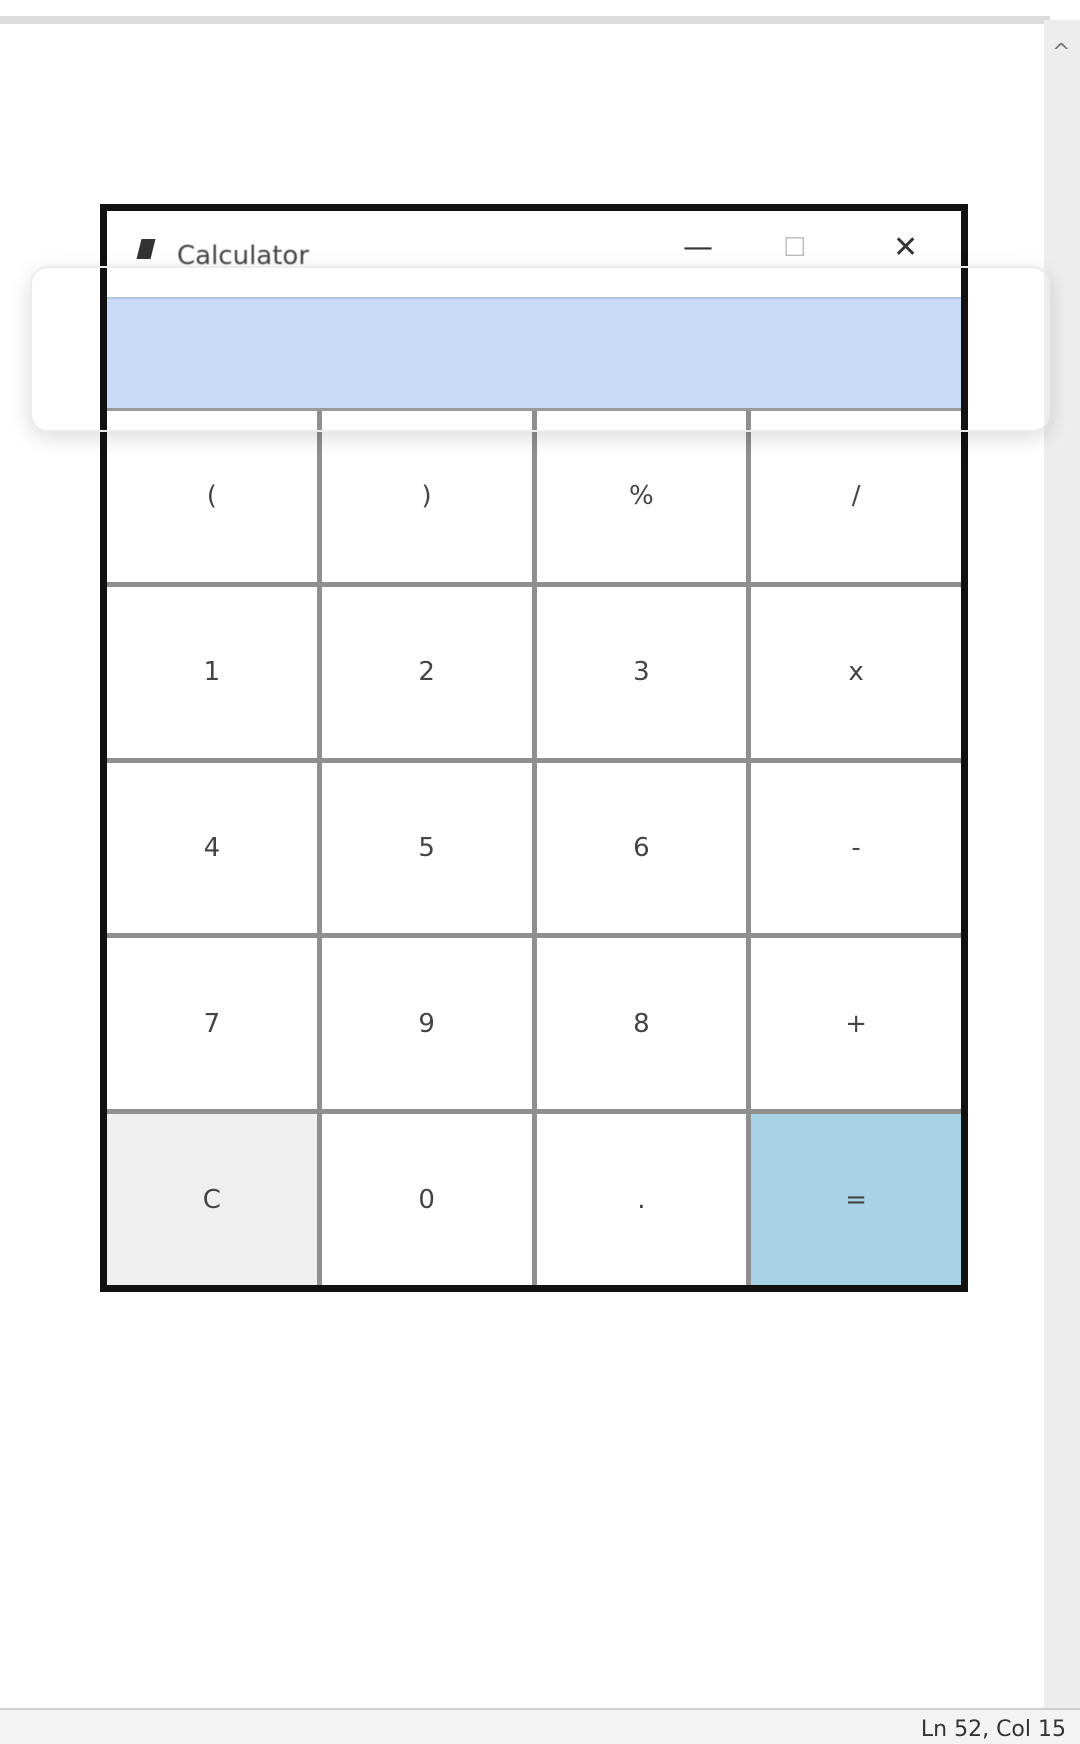 This screenshot has height=1744, width=1080. What do you see at coordinates (993, 1729) in the screenshot?
I see `cursor-position: Ln 52, Col 15` at bounding box center [993, 1729].